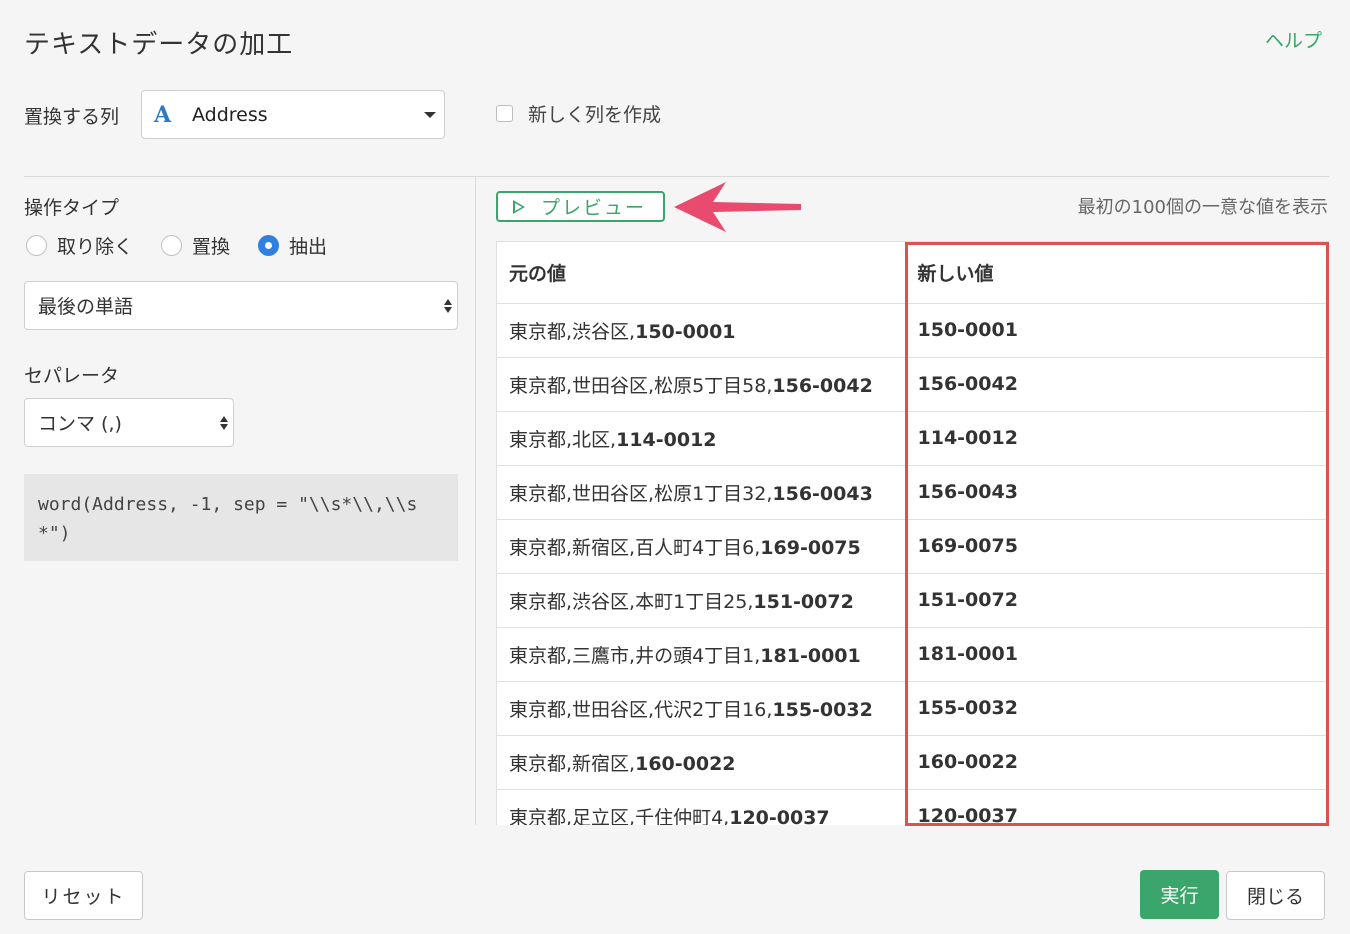 This screenshot has height=934, width=1350. Describe the element at coordinates (1179, 894) in the screenshot. I see `run-button: 実行` at that location.